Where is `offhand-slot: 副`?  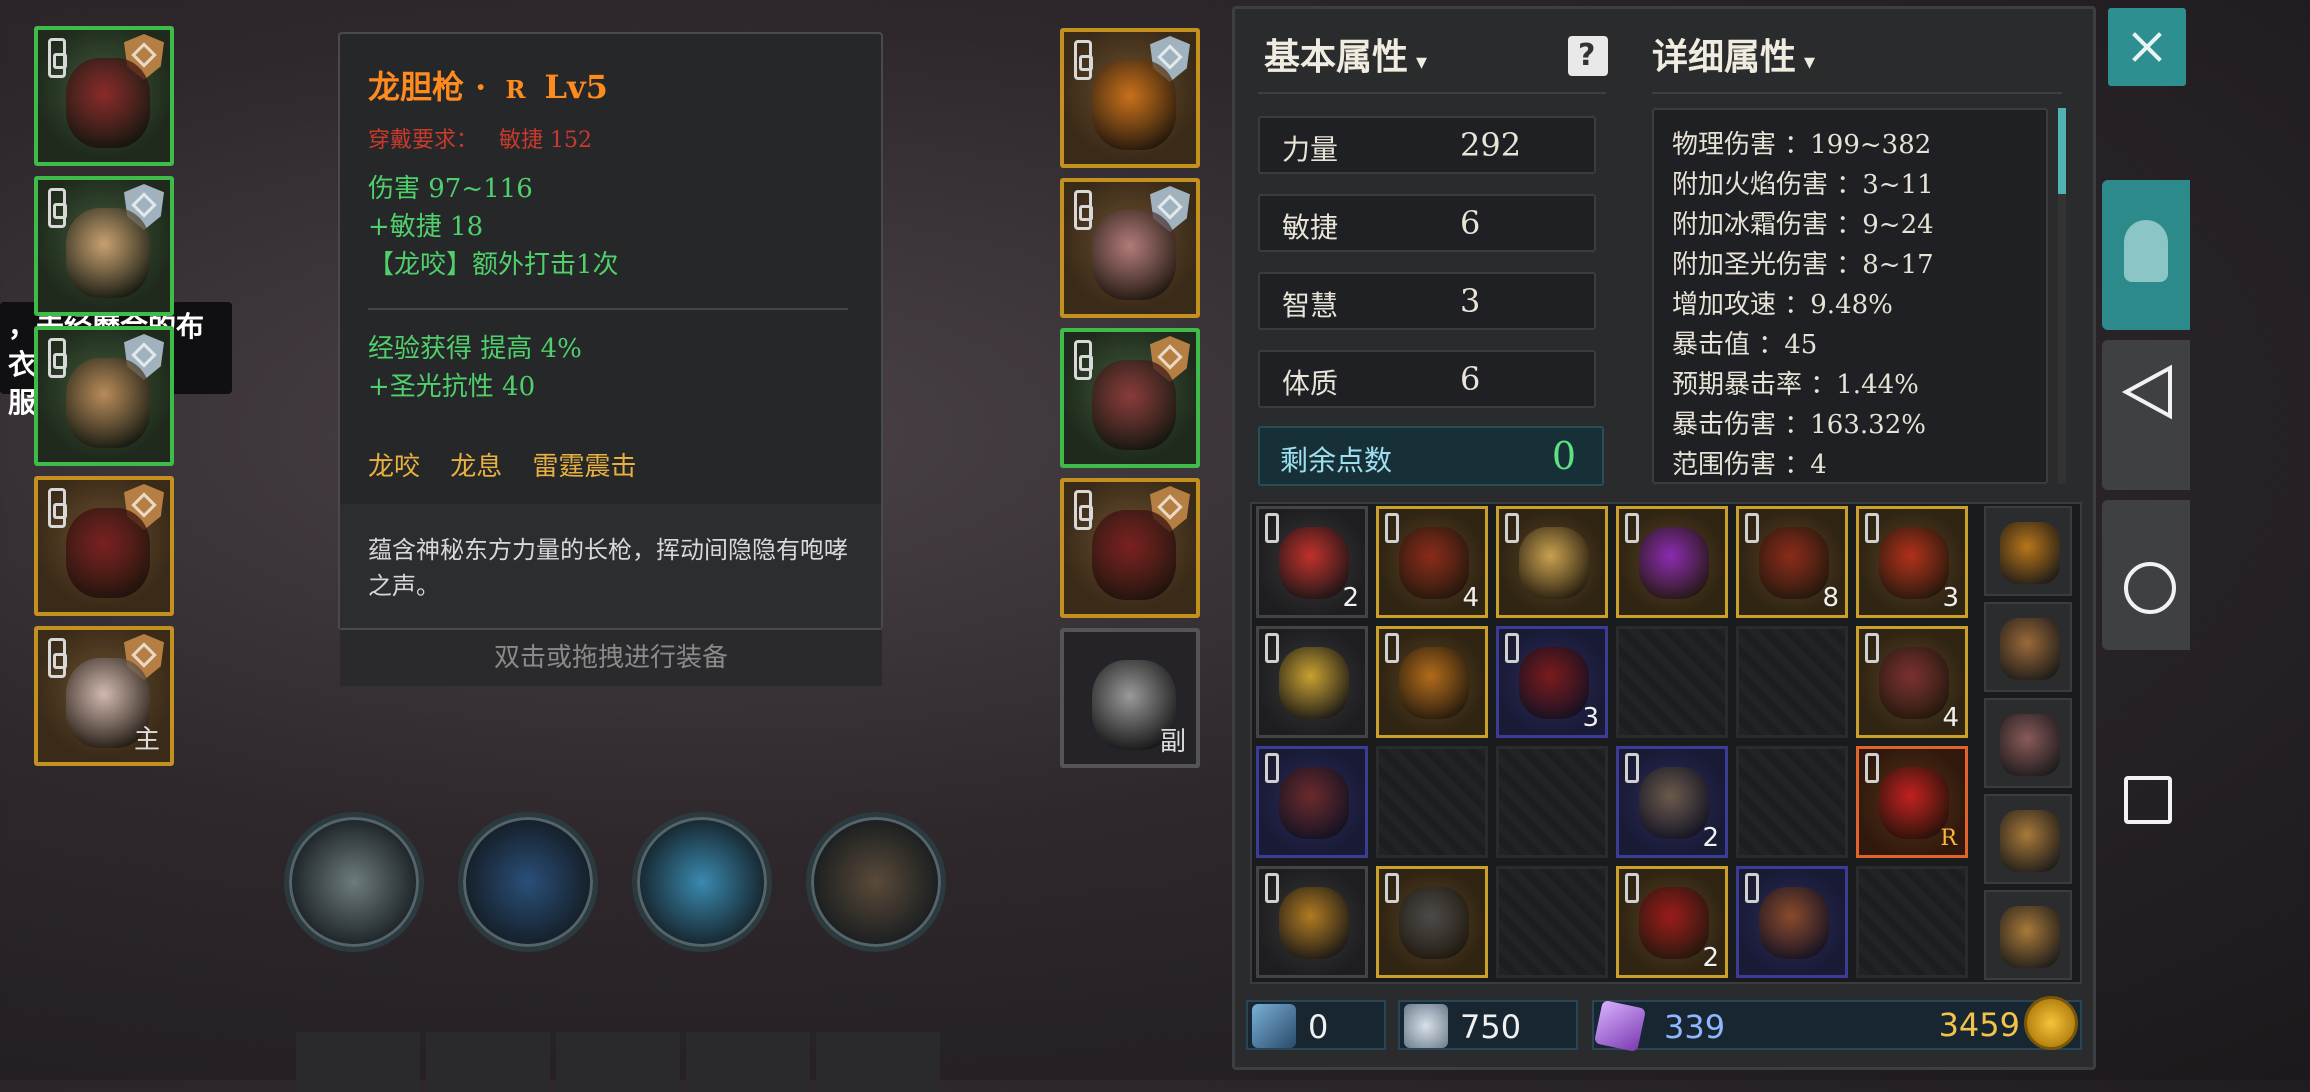 offhand-slot: 副 is located at coordinates (1130, 698).